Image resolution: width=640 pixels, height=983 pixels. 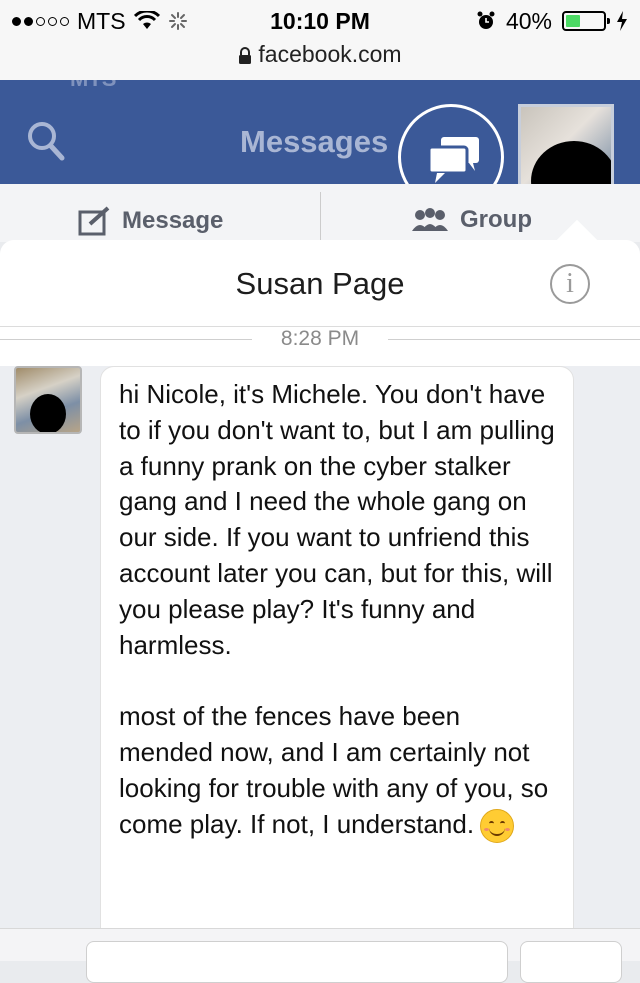 What do you see at coordinates (314, 141) in the screenshot?
I see `messages-title: Messages` at bounding box center [314, 141].